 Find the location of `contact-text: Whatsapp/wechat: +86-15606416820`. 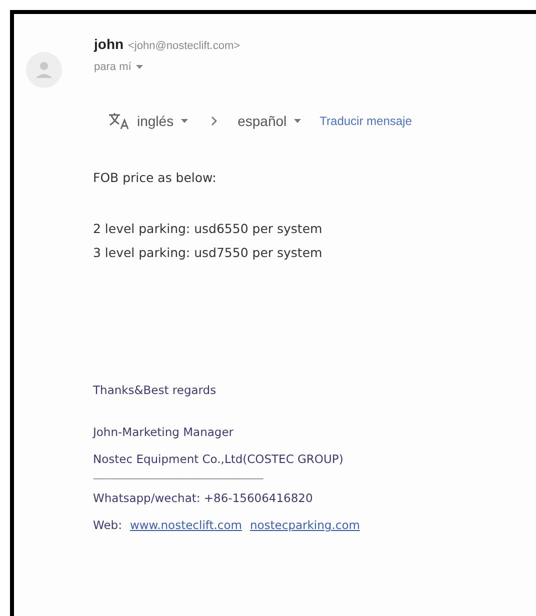

contact-text: Whatsapp/wechat: +86-15606416820 is located at coordinates (203, 498).